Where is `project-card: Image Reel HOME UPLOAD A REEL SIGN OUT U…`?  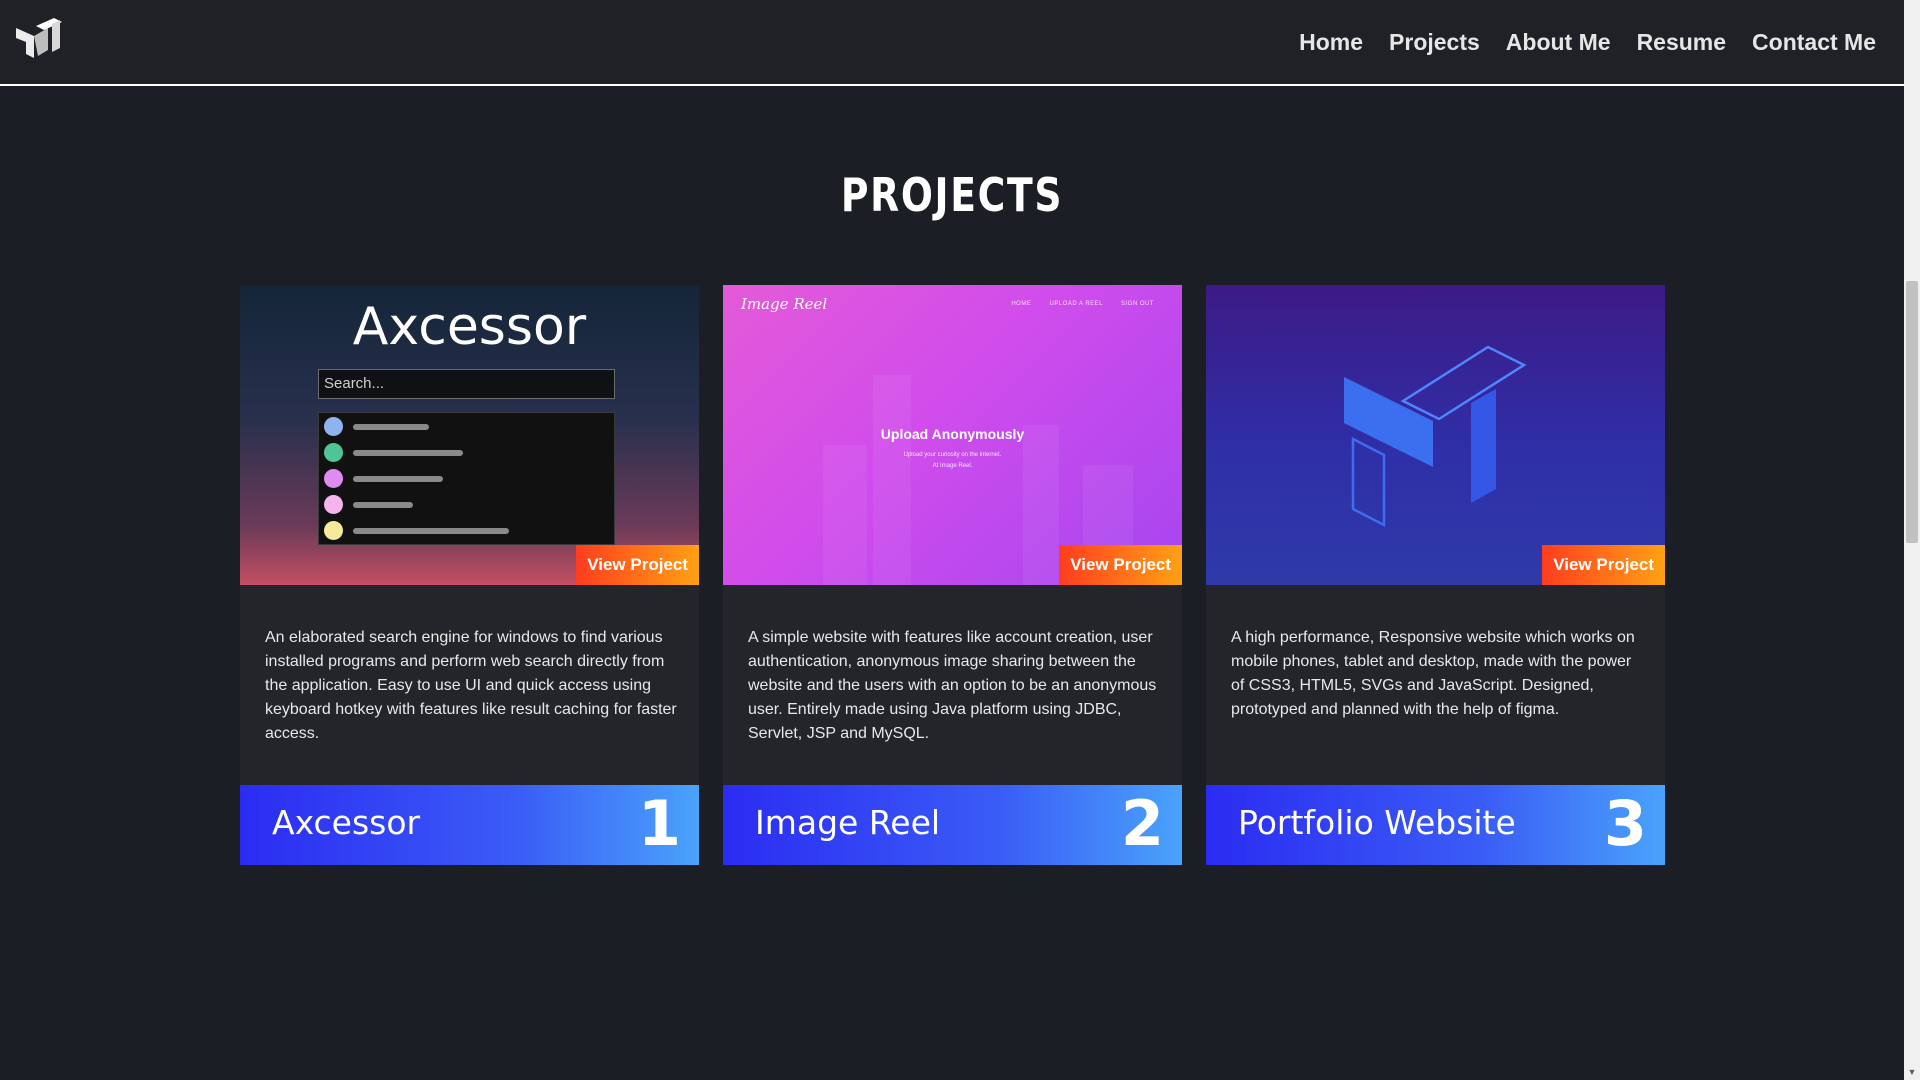
project-card: Image Reel HOME UPLOAD A REEL SIGN OUT U… is located at coordinates (952, 575).